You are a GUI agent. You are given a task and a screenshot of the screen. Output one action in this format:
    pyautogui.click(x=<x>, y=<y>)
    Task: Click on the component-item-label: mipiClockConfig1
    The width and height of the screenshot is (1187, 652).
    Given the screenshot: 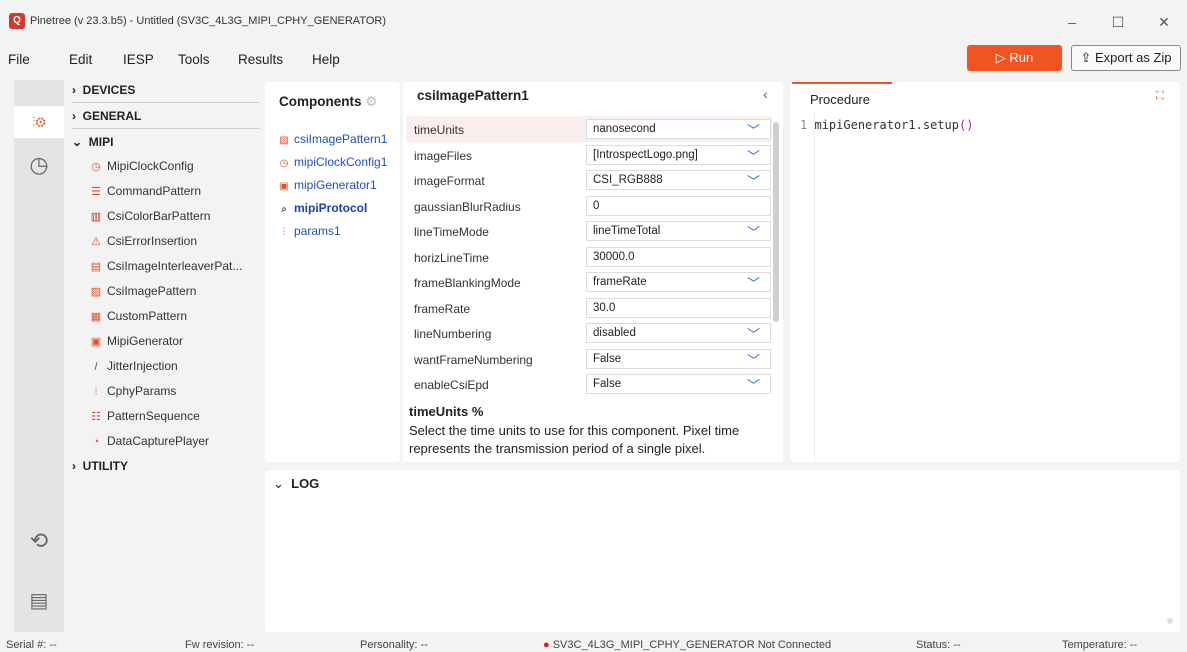 What is the action you would take?
    pyautogui.click(x=341, y=162)
    